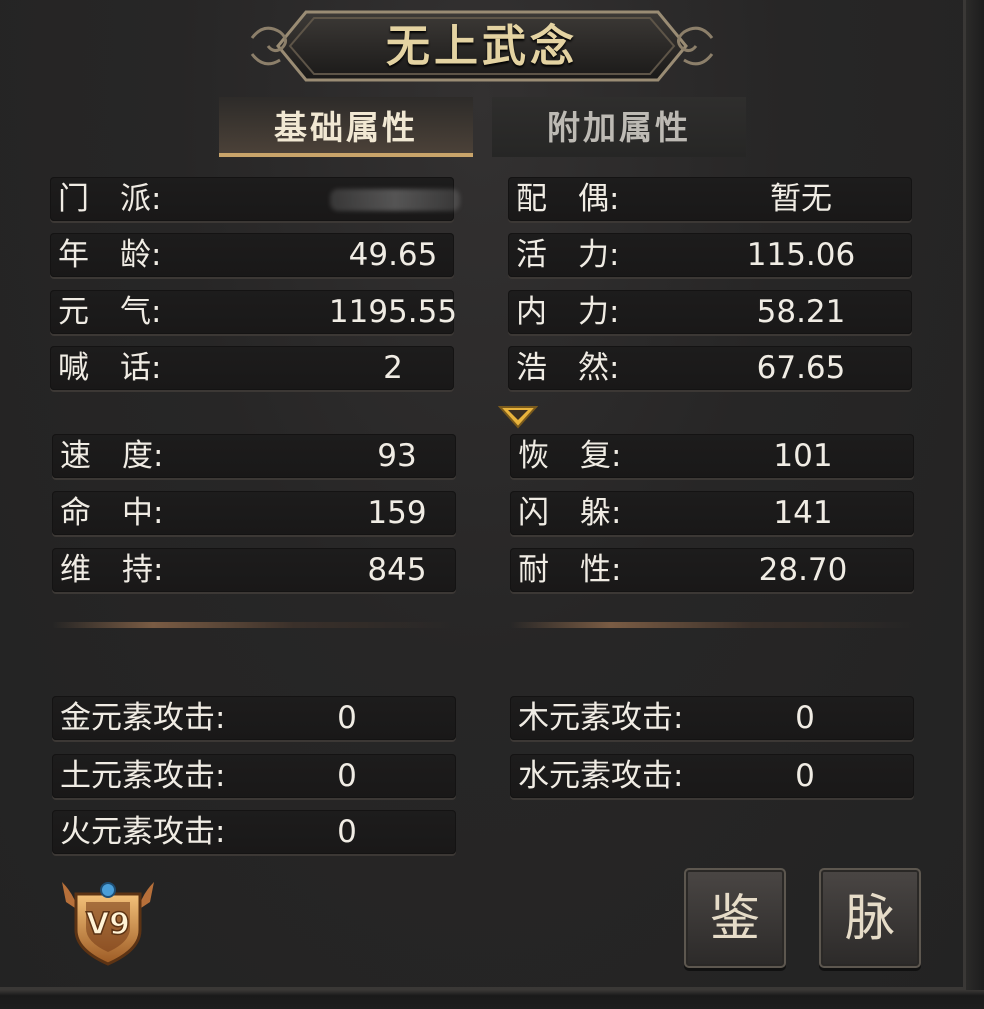 Image resolution: width=984 pixels, height=1009 pixels. What do you see at coordinates (110, 255) in the screenshot?
I see `age-label: 年 龄:` at bounding box center [110, 255].